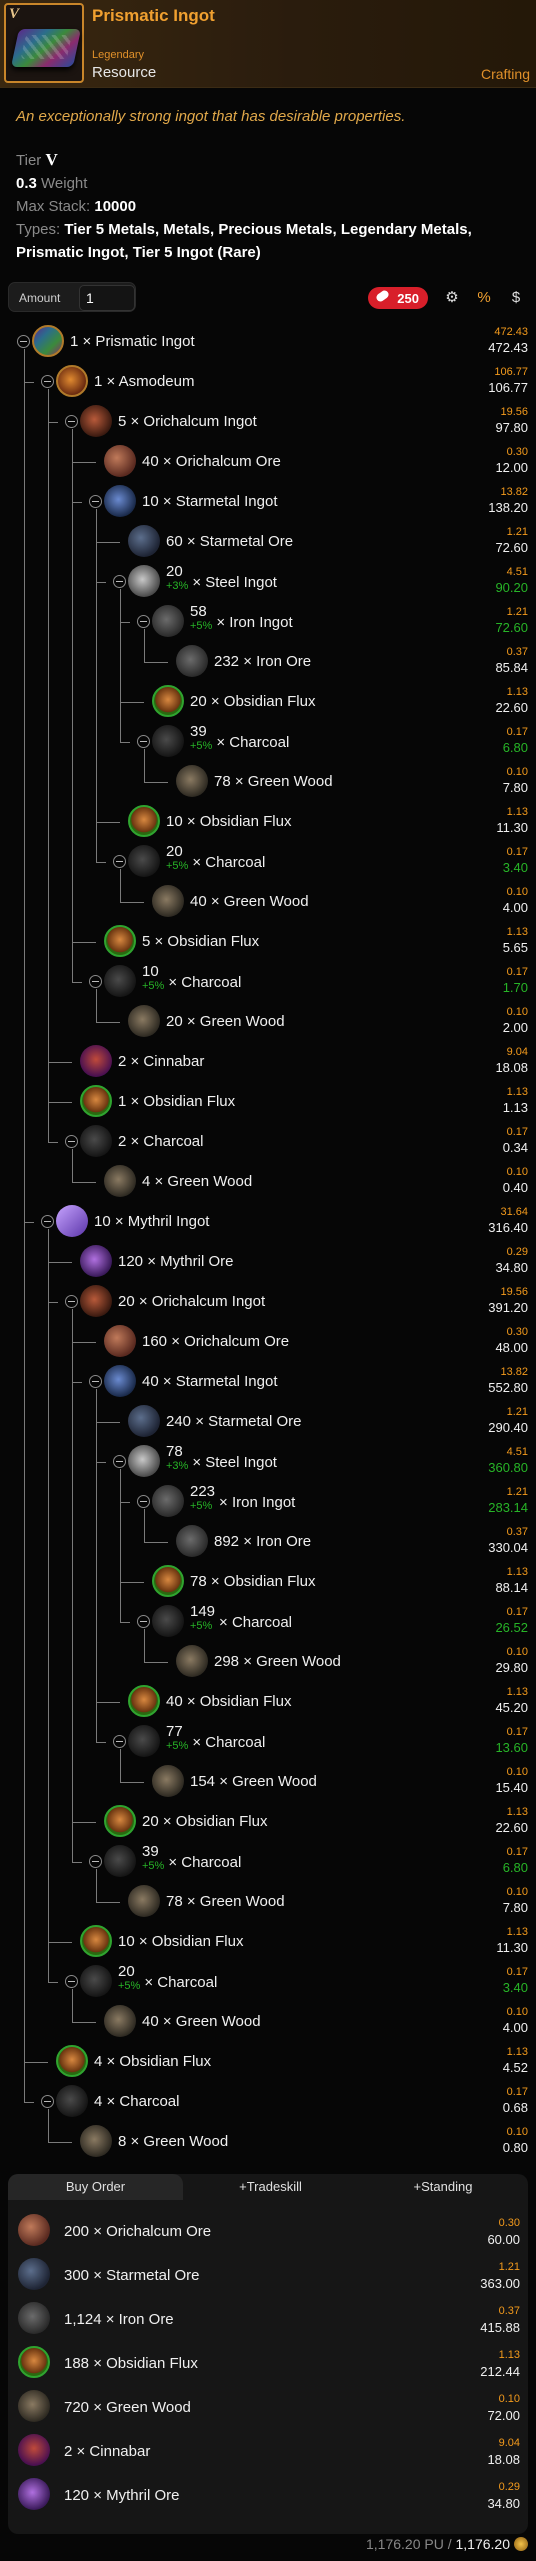  Describe the element at coordinates (215, 858) in the screenshot. I see `ingredient-label: 20 +5% × Charcoal` at that location.